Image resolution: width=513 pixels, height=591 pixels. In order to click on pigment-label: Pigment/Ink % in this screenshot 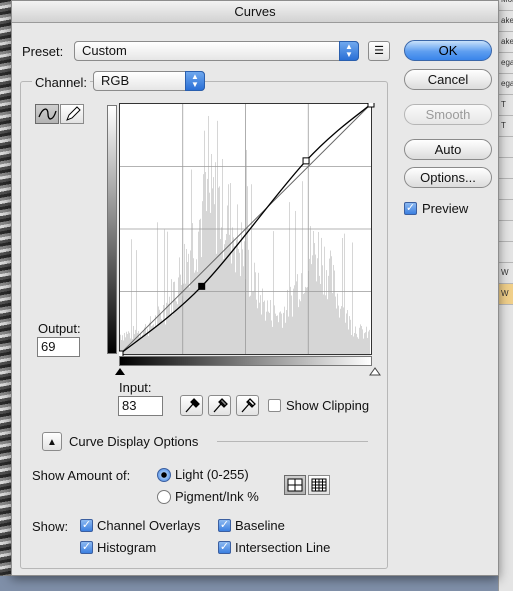, I will do `click(217, 496)`.